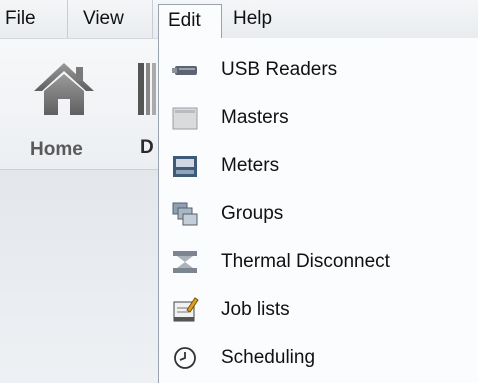 Image resolution: width=478 pixels, height=383 pixels. I want to click on ribbon-partial-label: D, so click(147, 147).